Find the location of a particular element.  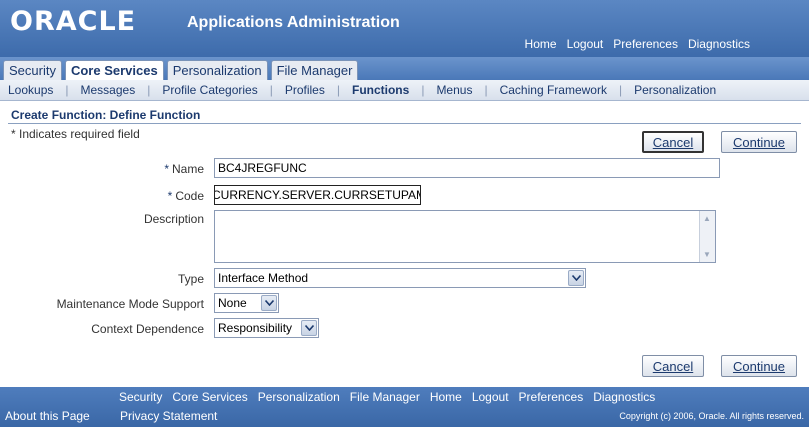

code-input: CURRENCY.SERVER.CURRSETUPAM is located at coordinates (317, 195).